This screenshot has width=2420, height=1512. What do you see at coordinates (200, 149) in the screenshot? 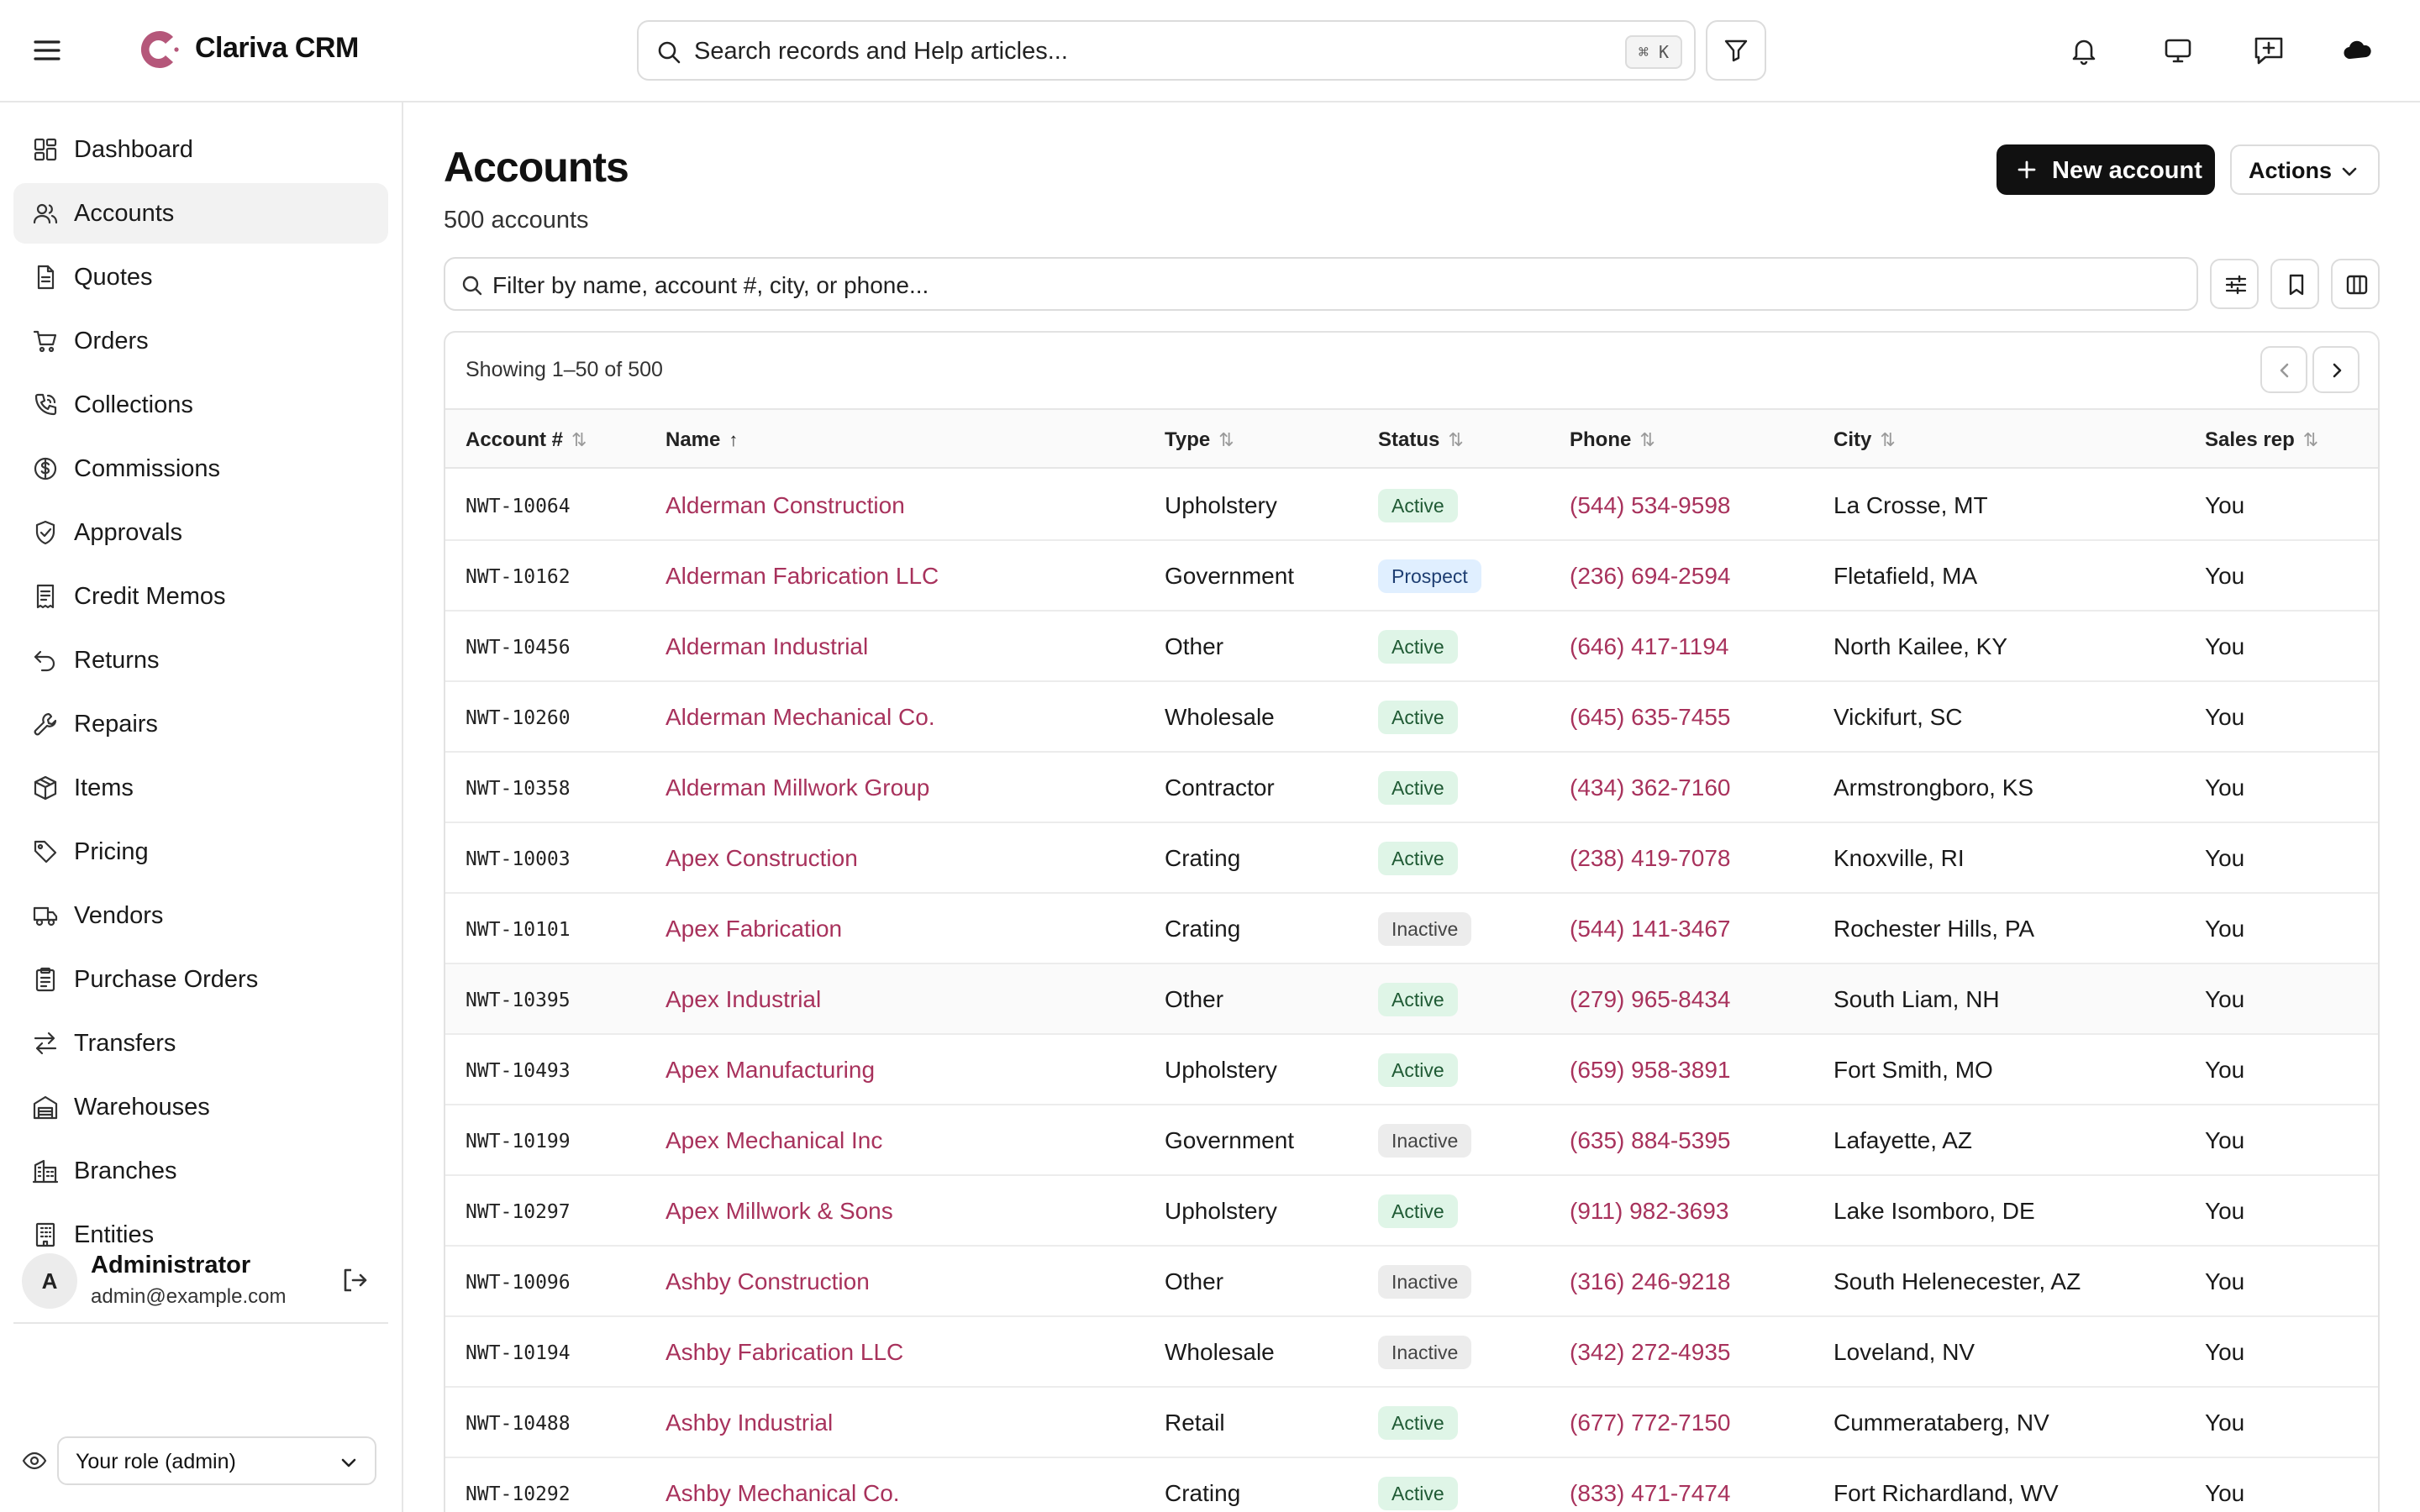
I see `sidebar-item-dashboard: Dashboard` at bounding box center [200, 149].